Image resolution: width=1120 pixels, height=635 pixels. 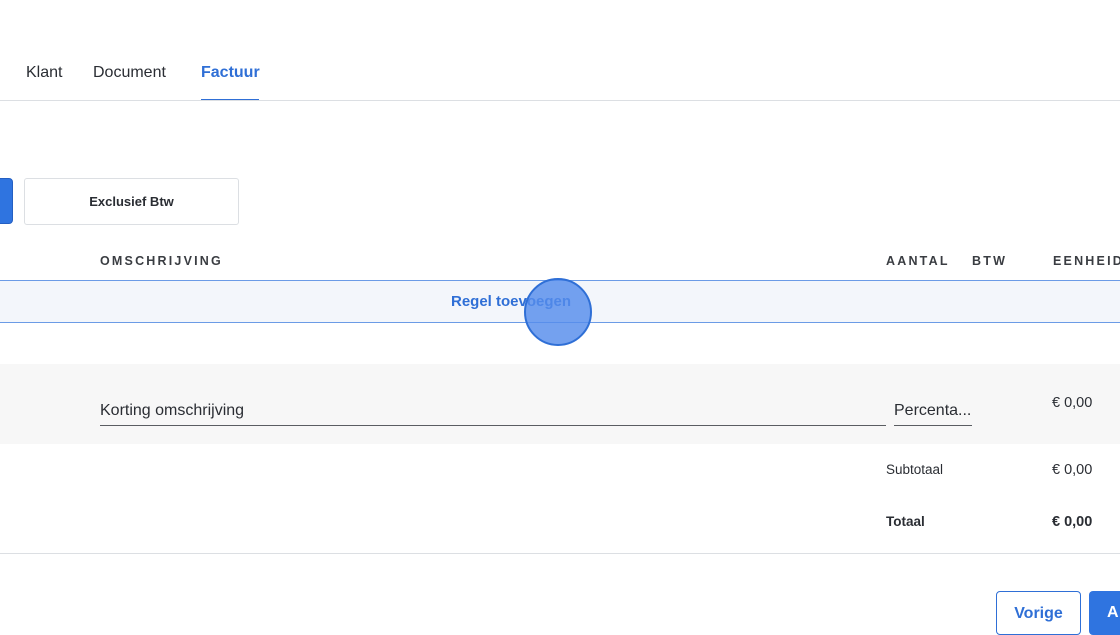 I want to click on column-header-description: OMSCHRIJVING, so click(x=161, y=261).